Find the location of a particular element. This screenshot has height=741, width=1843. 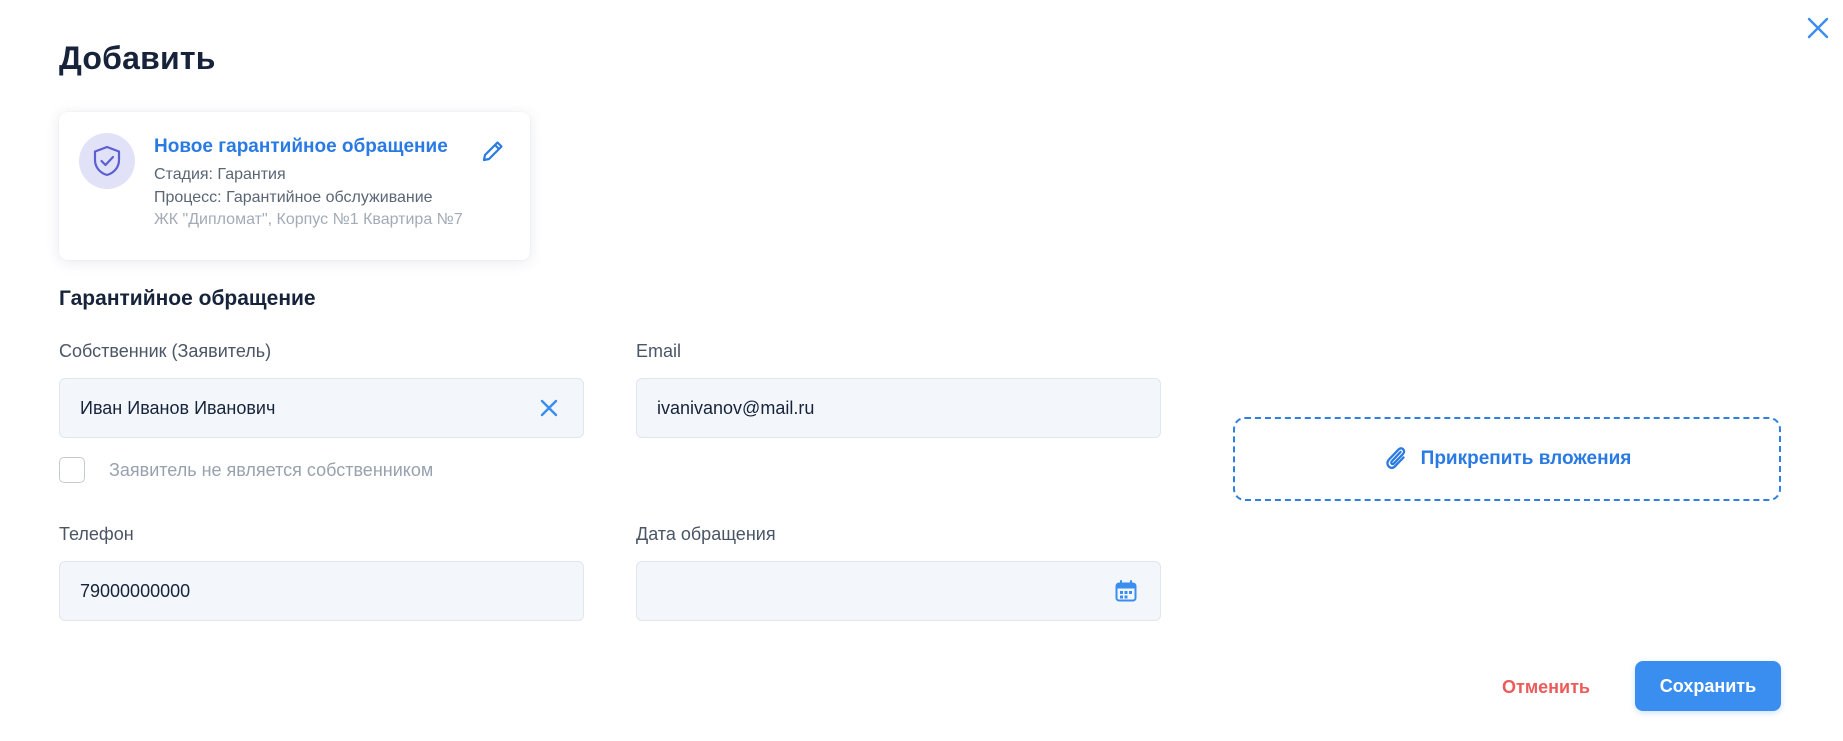

owner-label: Собственник (Заявитель) is located at coordinates (165, 351).